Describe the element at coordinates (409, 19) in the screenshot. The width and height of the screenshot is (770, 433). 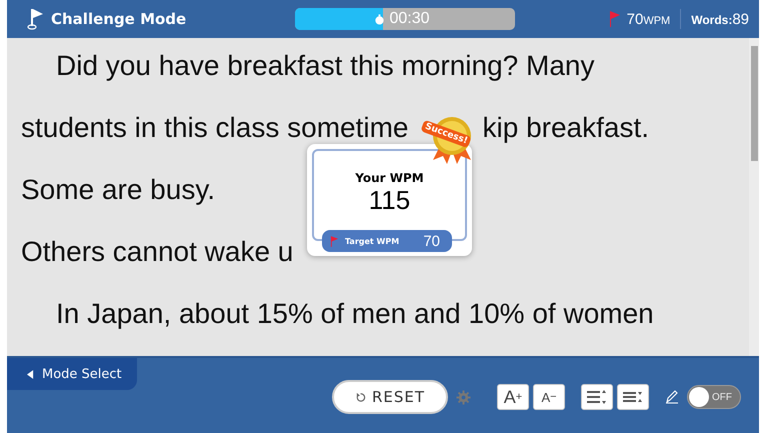
I see `timer-text: 00:30` at that location.